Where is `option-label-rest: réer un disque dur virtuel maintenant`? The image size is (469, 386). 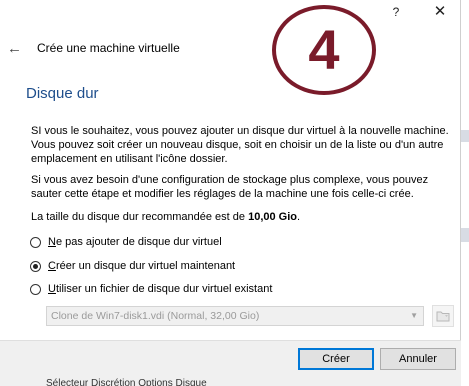
option-label-rest: réer un disque dur virtuel maintenant is located at coordinates (145, 266).